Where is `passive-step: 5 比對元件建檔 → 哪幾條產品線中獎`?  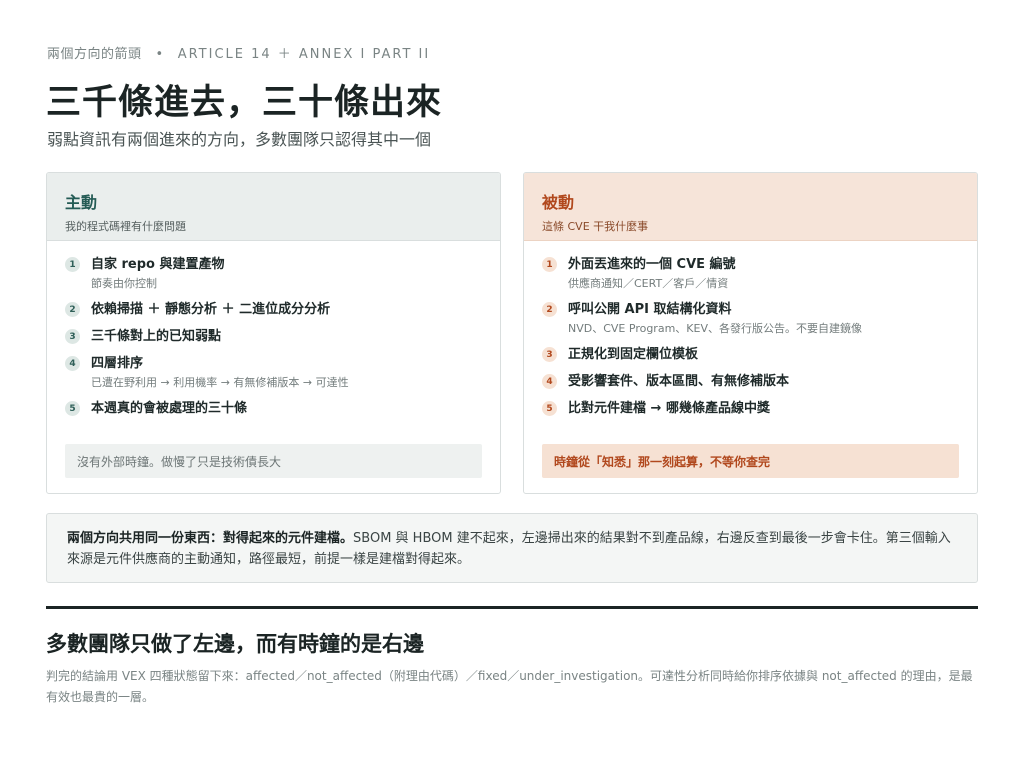 passive-step: 5 比對元件建檔 → 哪幾條產品線中獎 is located at coordinates (750, 408).